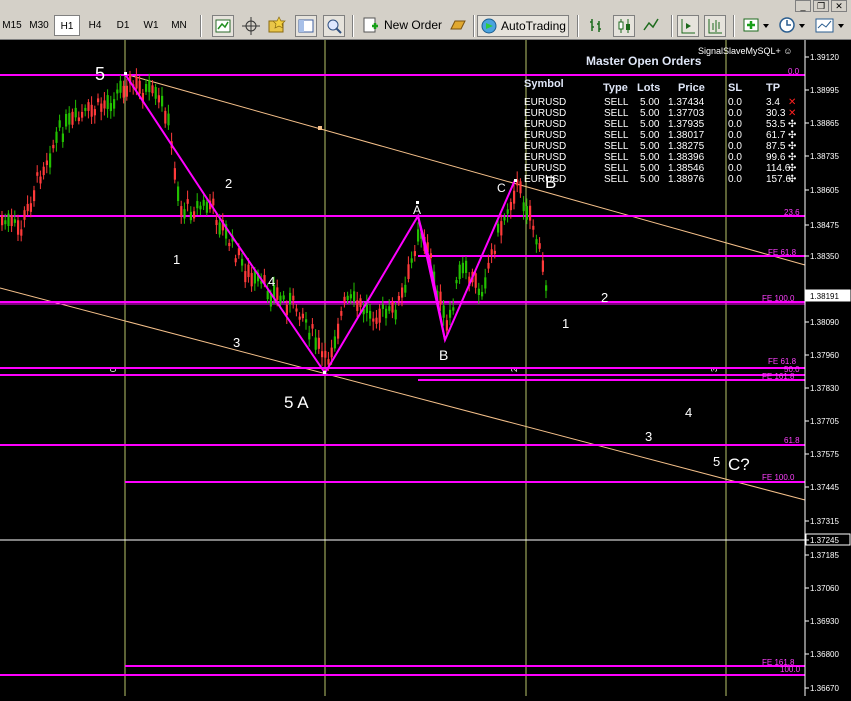 This screenshot has width=851, height=701. What do you see at coordinates (179, 25) in the screenshot?
I see `timeframe-mn-button: MN` at bounding box center [179, 25].